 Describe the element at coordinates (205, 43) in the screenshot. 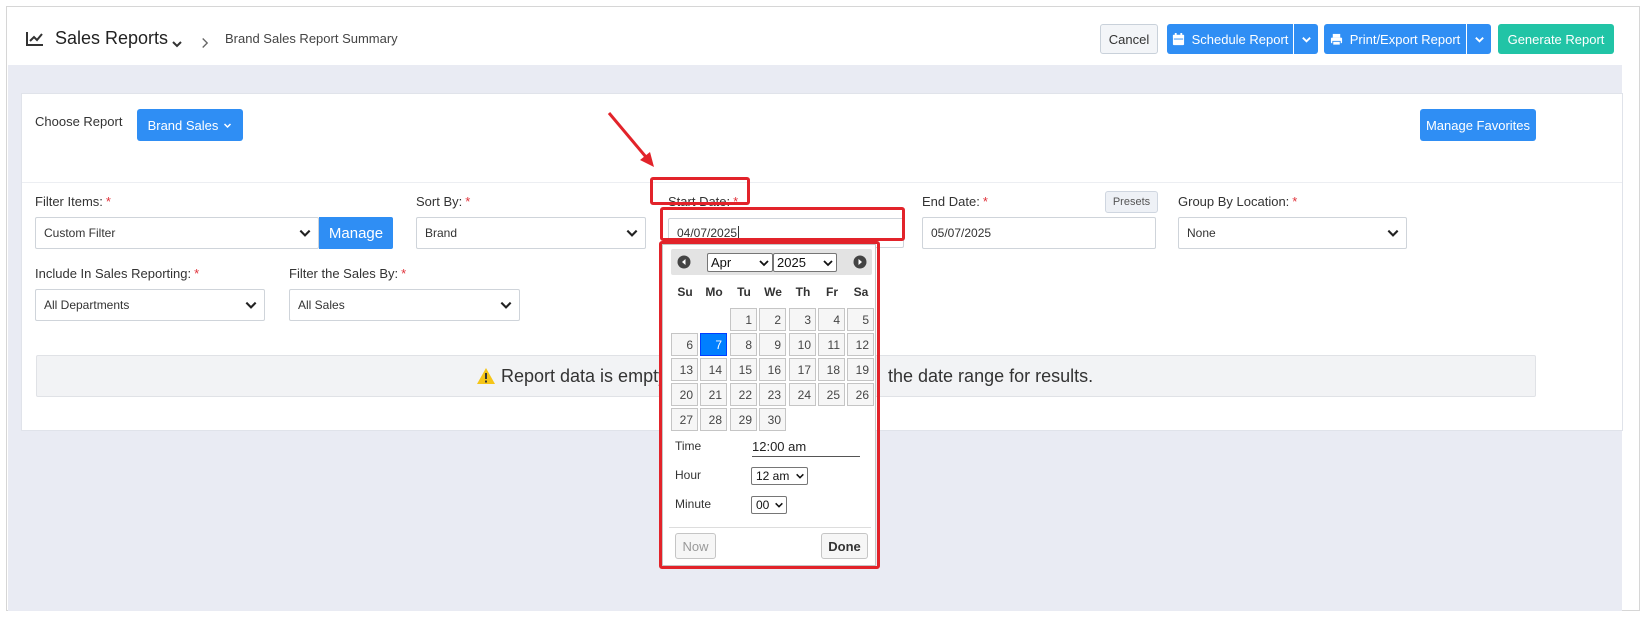

I see `chevron-right-icon` at that location.